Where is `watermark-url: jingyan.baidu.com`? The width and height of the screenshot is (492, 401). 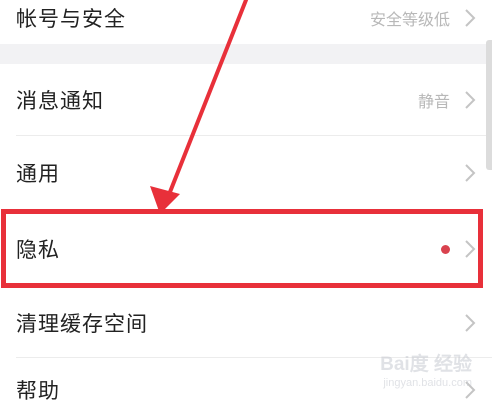 watermark-url: jingyan.baidu.com is located at coordinates (427, 383).